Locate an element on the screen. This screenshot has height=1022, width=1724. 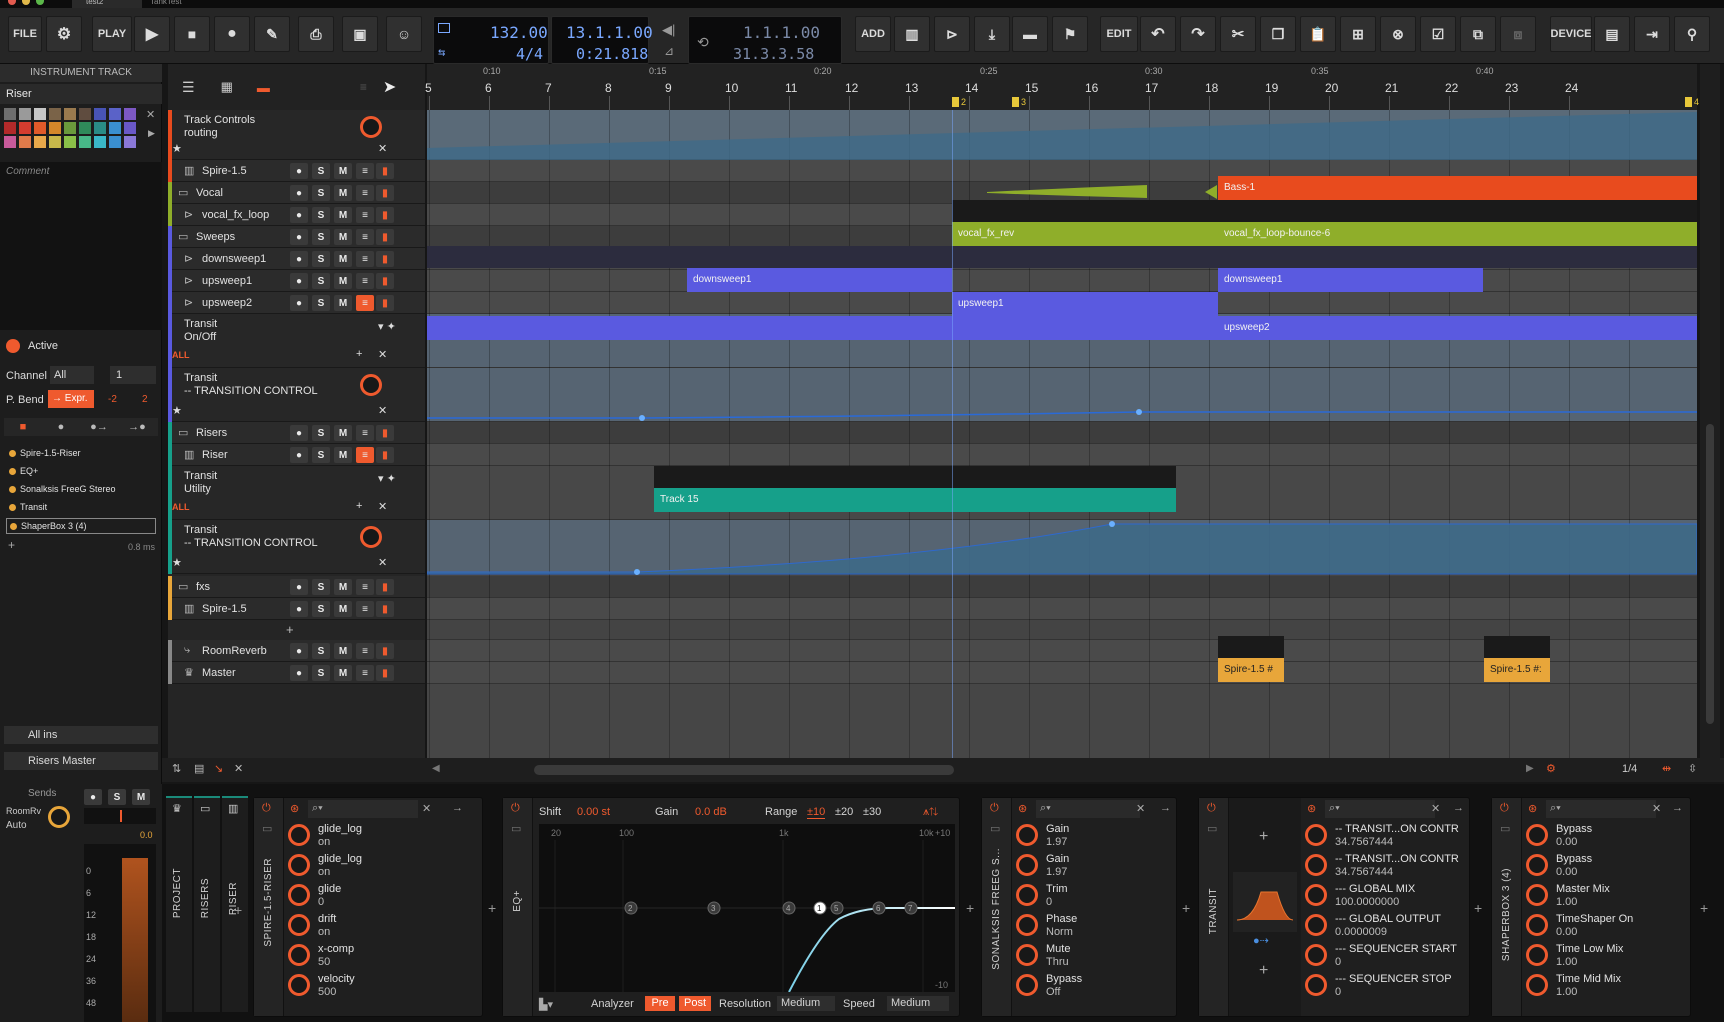
edit-button: EDIT is located at coordinates (1119, 34).